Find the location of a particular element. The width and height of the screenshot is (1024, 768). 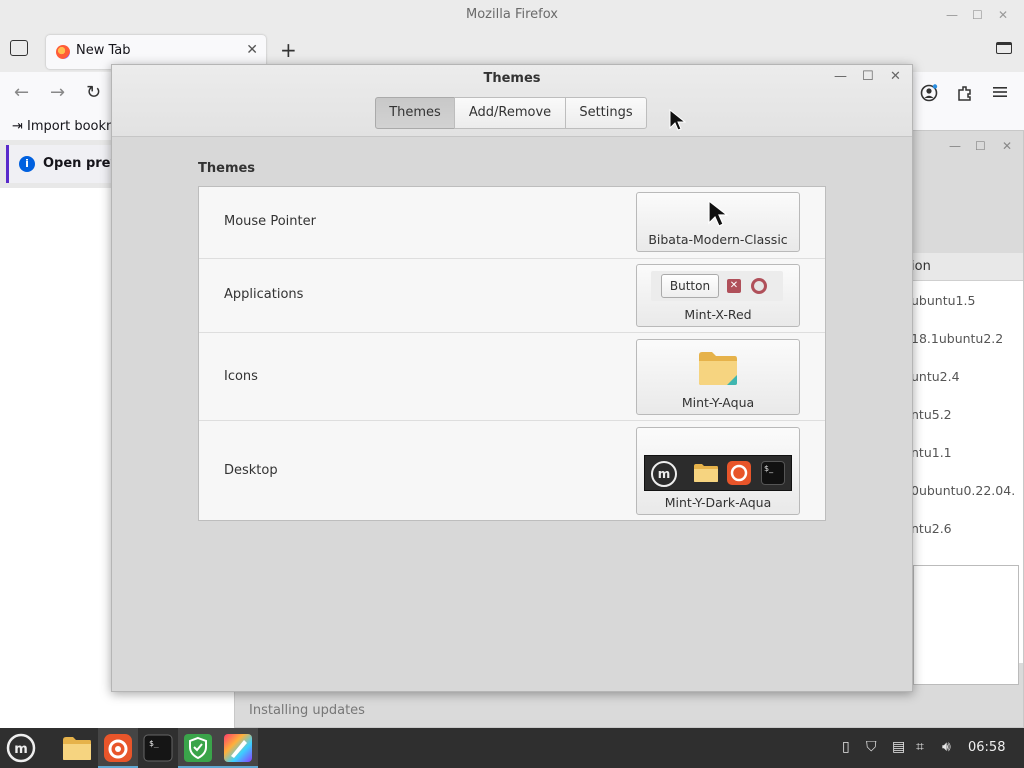

list-item: ubuntu1.5 is located at coordinates (967, 300).